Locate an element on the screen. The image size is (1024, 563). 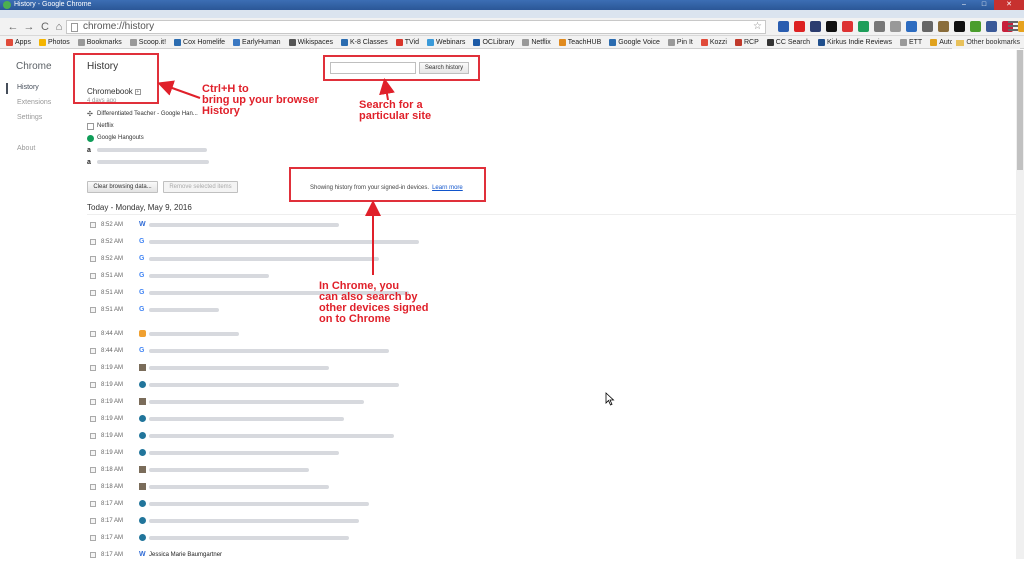
address-bar: chrome://history ☆ is located at coordinates (416, 27).